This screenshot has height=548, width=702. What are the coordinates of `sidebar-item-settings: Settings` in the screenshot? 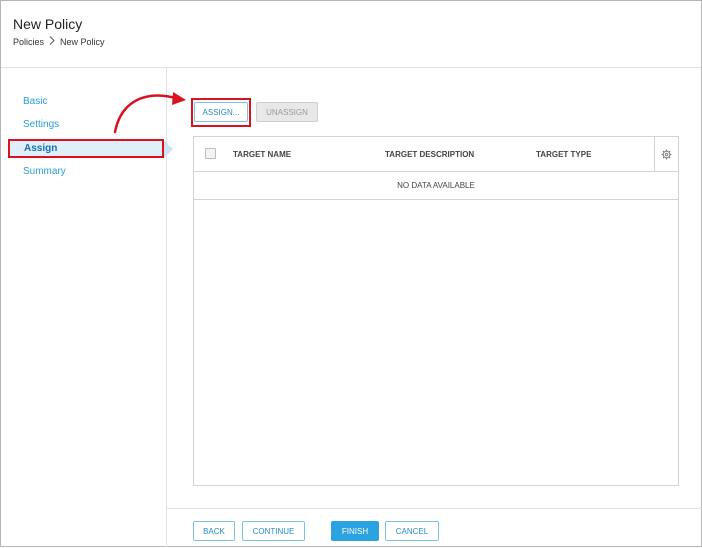 It's located at (41, 124).